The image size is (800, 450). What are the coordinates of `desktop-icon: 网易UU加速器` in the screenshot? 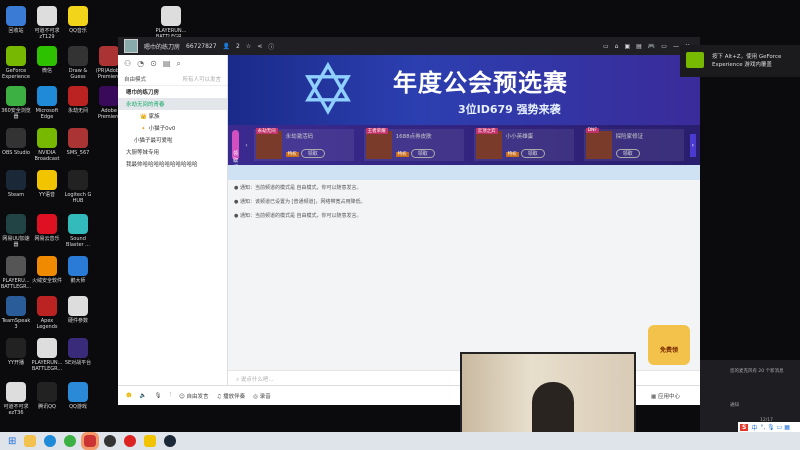 It's located at (16, 231).